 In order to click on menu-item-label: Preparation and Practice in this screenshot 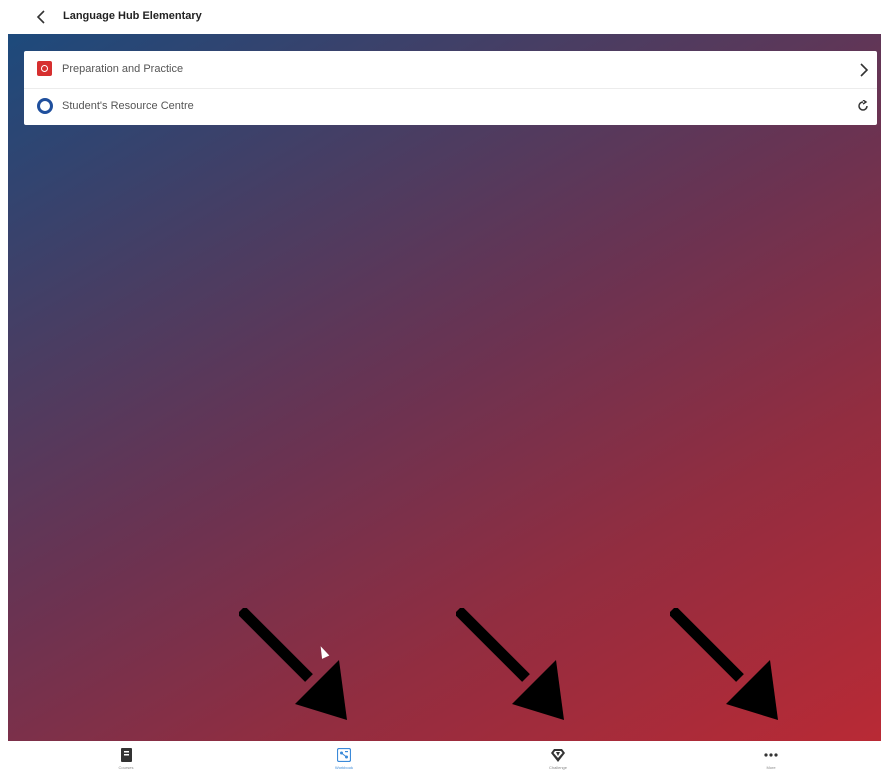, I will do `click(123, 69)`.